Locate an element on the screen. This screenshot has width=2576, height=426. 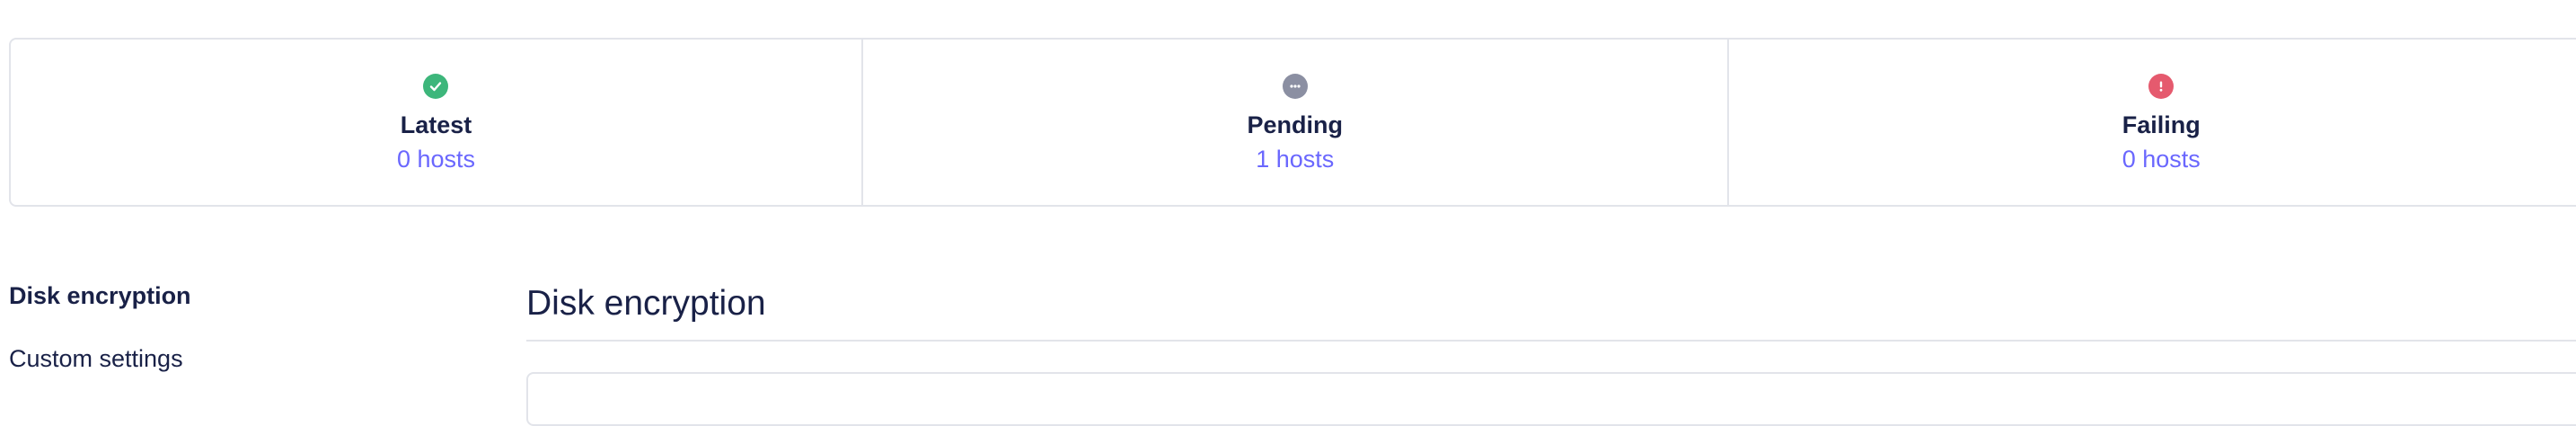
status-pending: Pending 1 hosts is located at coordinates (1296, 122).